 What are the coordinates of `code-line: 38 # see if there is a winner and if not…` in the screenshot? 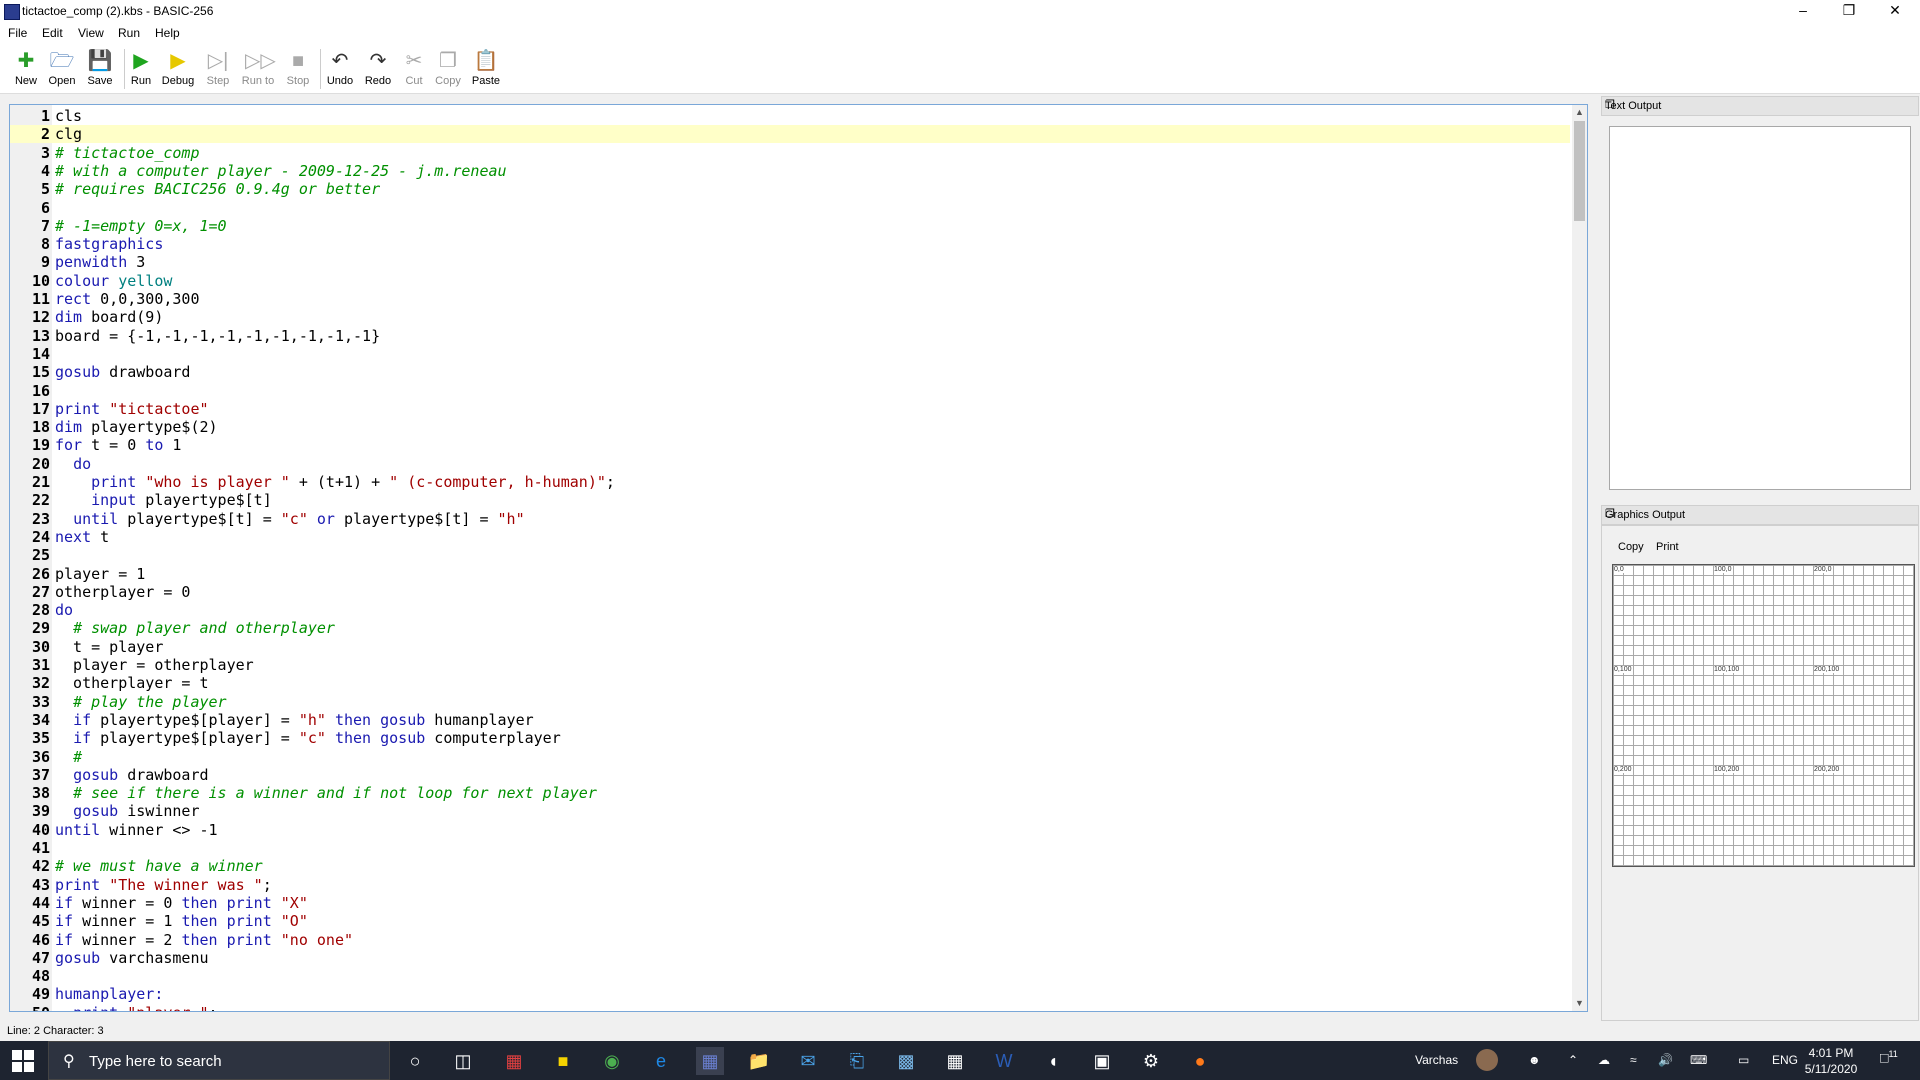 It's located at (790, 793).